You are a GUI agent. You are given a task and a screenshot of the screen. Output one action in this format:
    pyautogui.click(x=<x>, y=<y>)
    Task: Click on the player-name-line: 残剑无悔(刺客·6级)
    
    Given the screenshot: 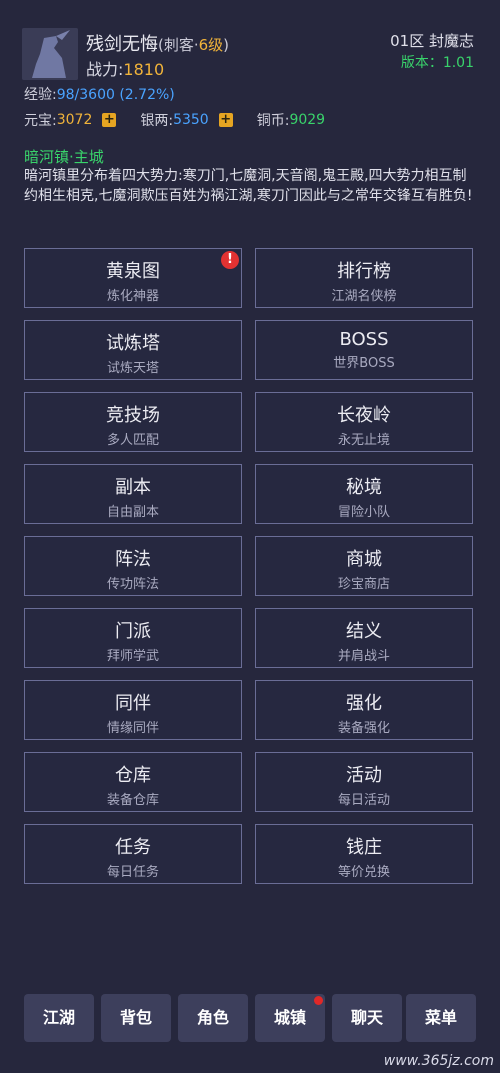 What is the action you would take?
    pyautogui.click(x=157, y=43)
    